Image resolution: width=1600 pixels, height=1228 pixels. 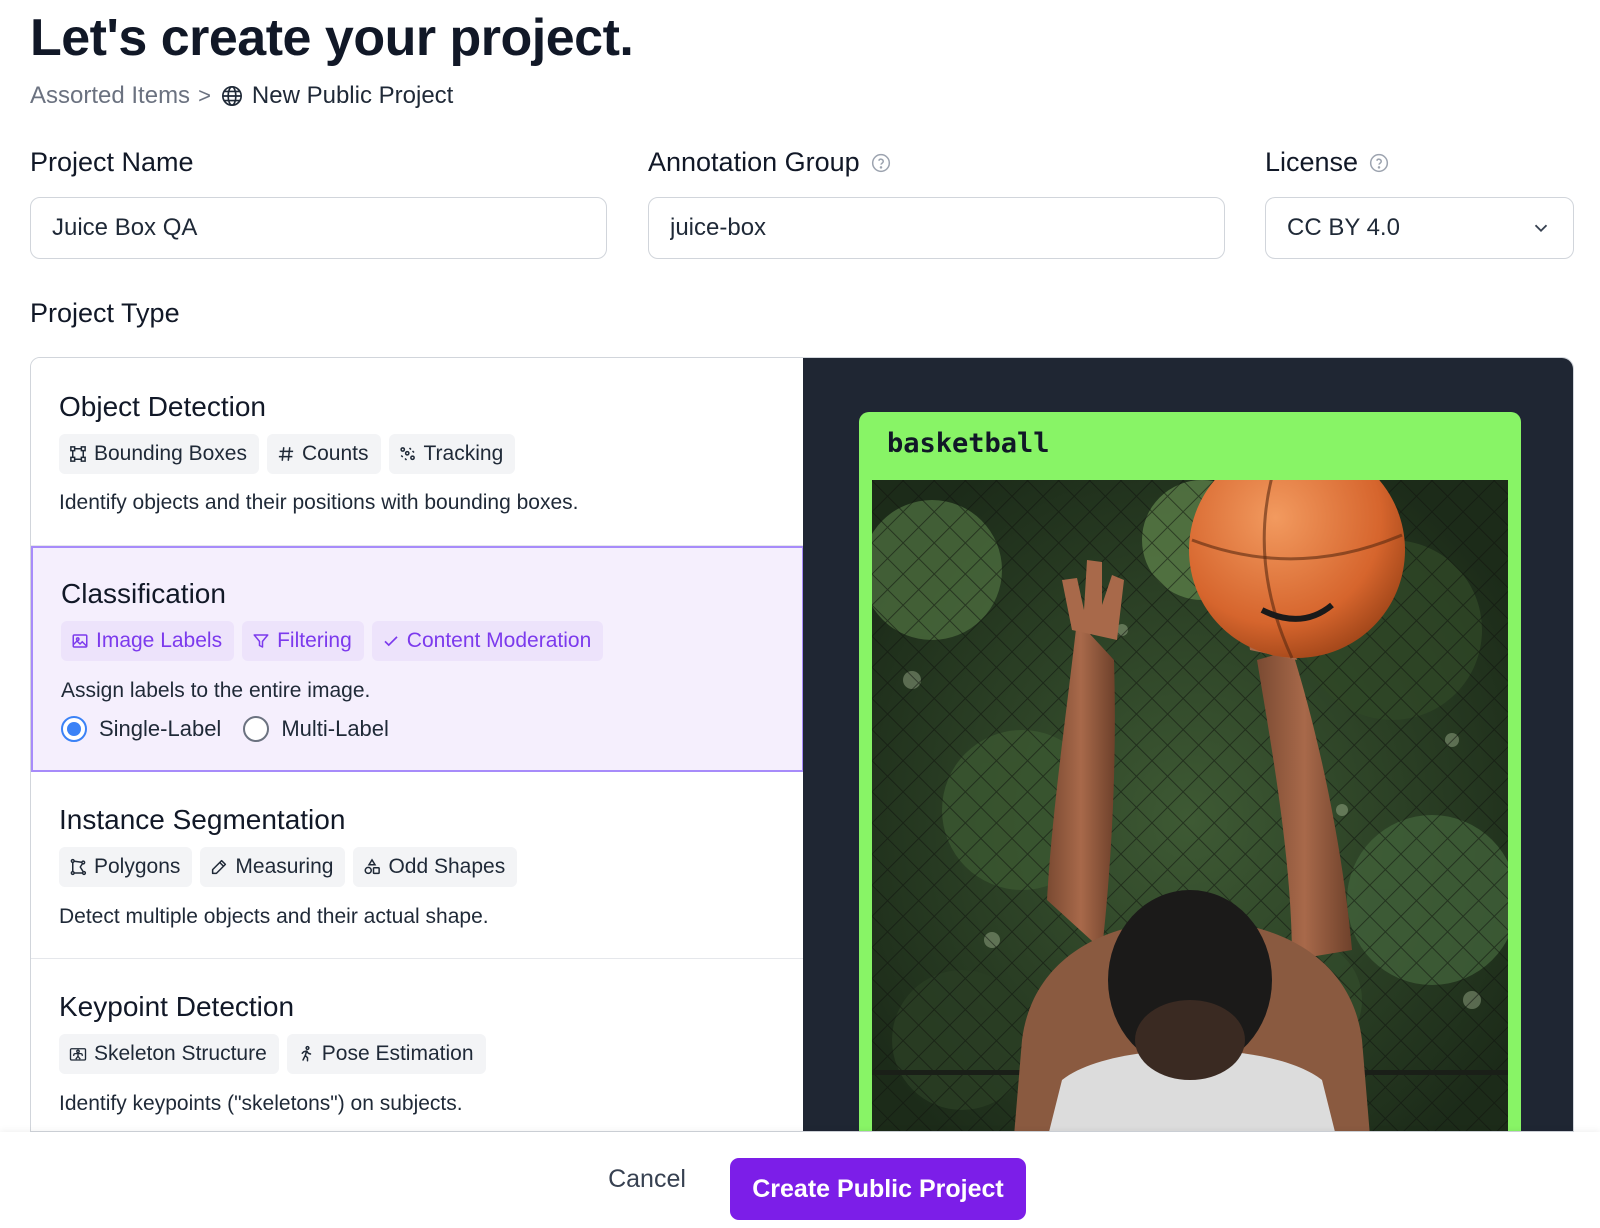 I want to click on license-select: CC BY 4.0, so click(x=1419, y=228).